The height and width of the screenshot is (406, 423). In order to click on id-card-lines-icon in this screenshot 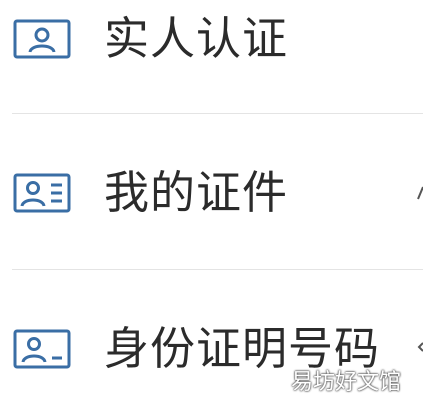, I will do `click(42, 193)`.